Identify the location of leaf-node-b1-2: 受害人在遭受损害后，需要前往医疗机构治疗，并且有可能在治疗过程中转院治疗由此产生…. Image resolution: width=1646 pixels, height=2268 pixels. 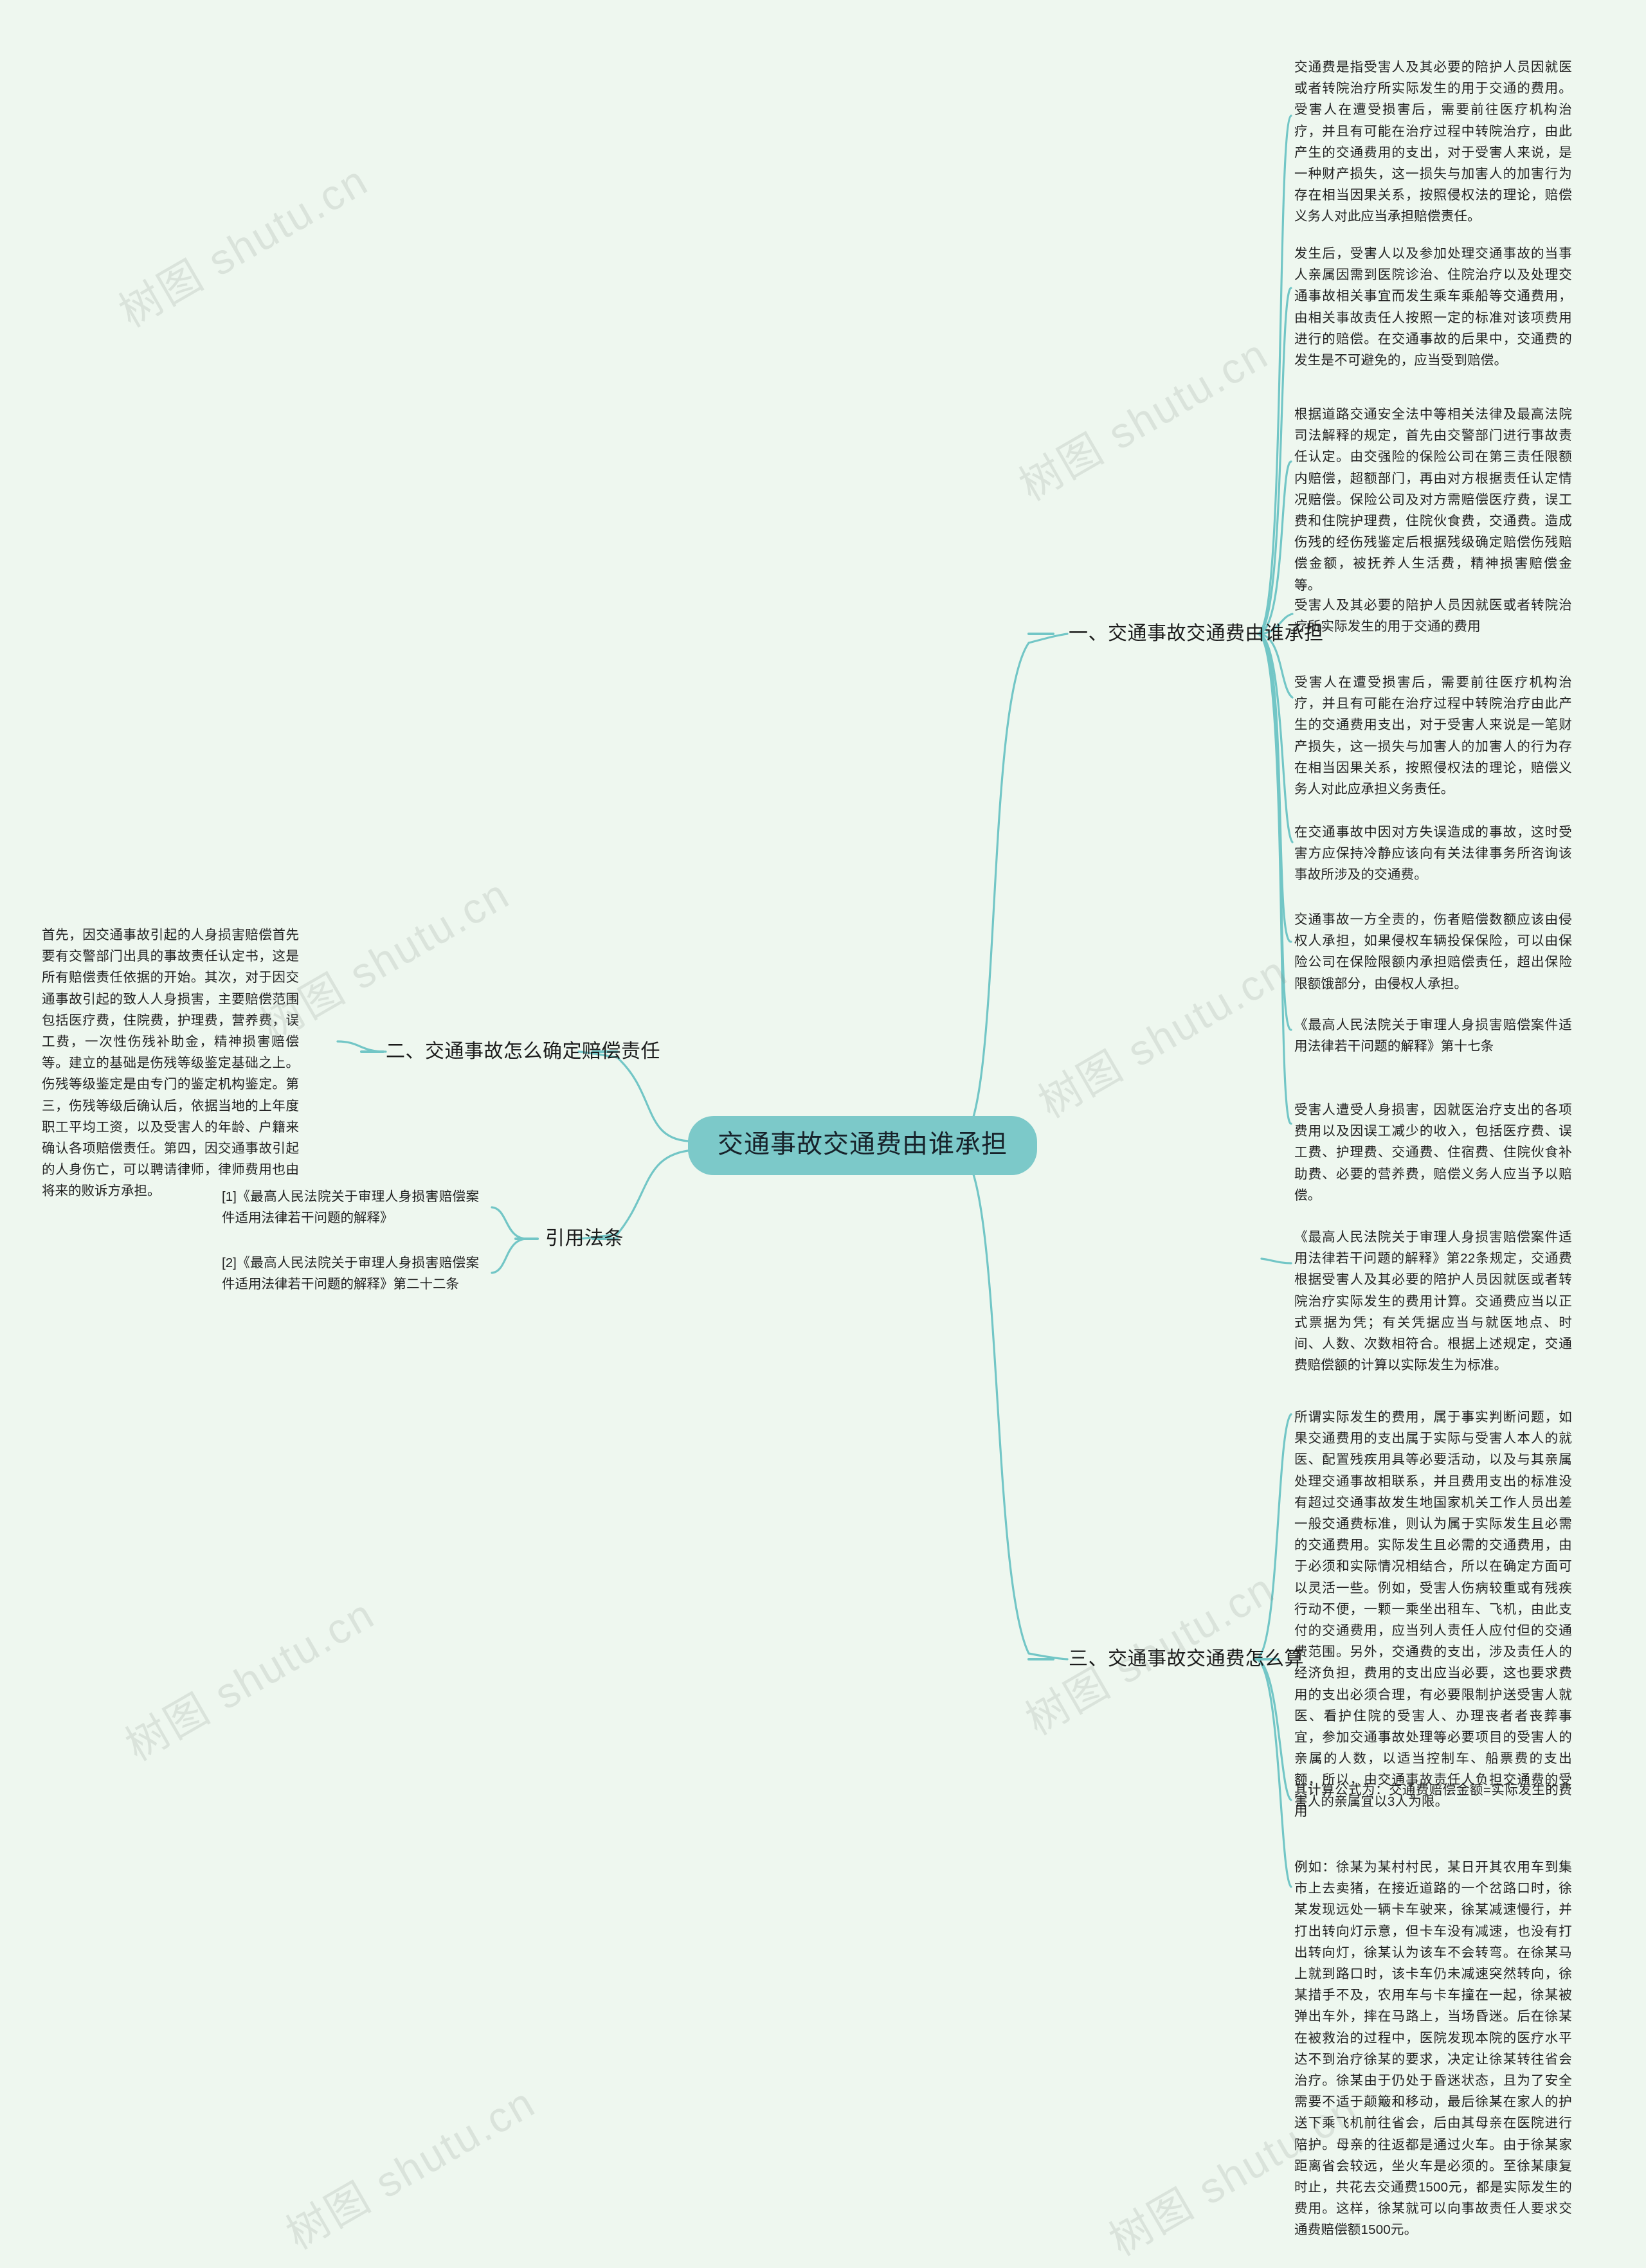
(1433, 736).